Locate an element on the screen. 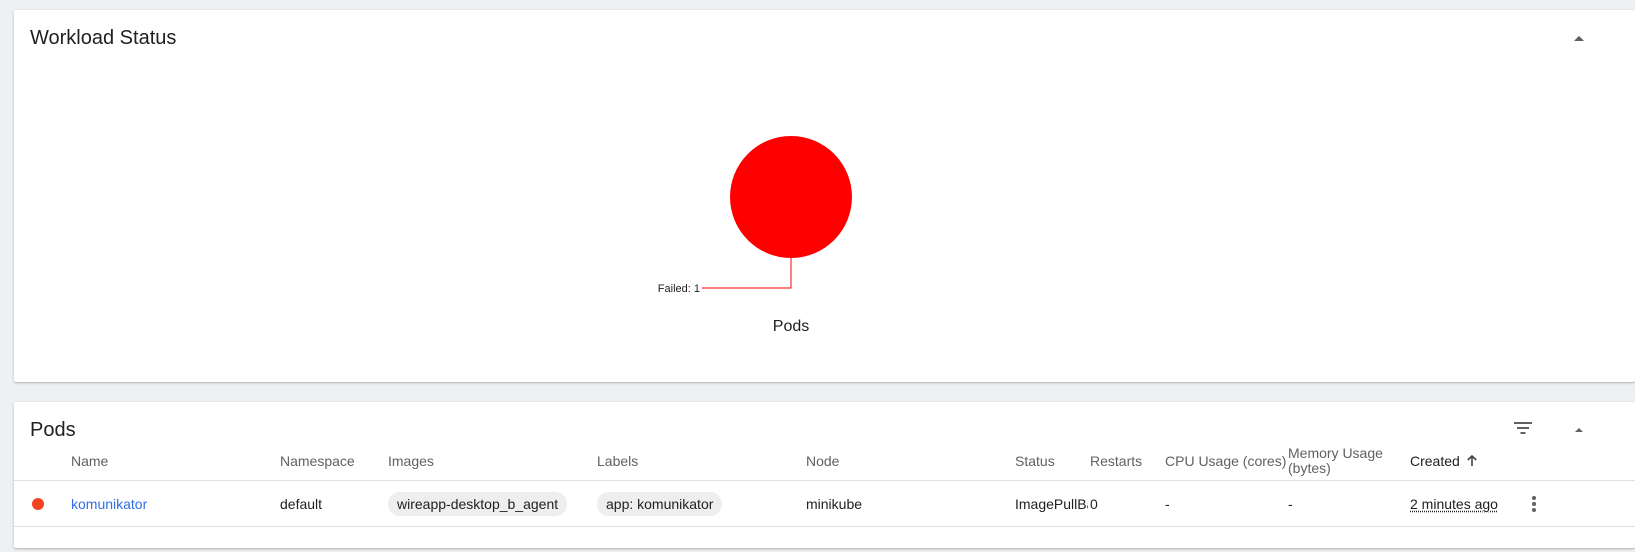  chart-caption: Pods is located at coordinates (791, 326).